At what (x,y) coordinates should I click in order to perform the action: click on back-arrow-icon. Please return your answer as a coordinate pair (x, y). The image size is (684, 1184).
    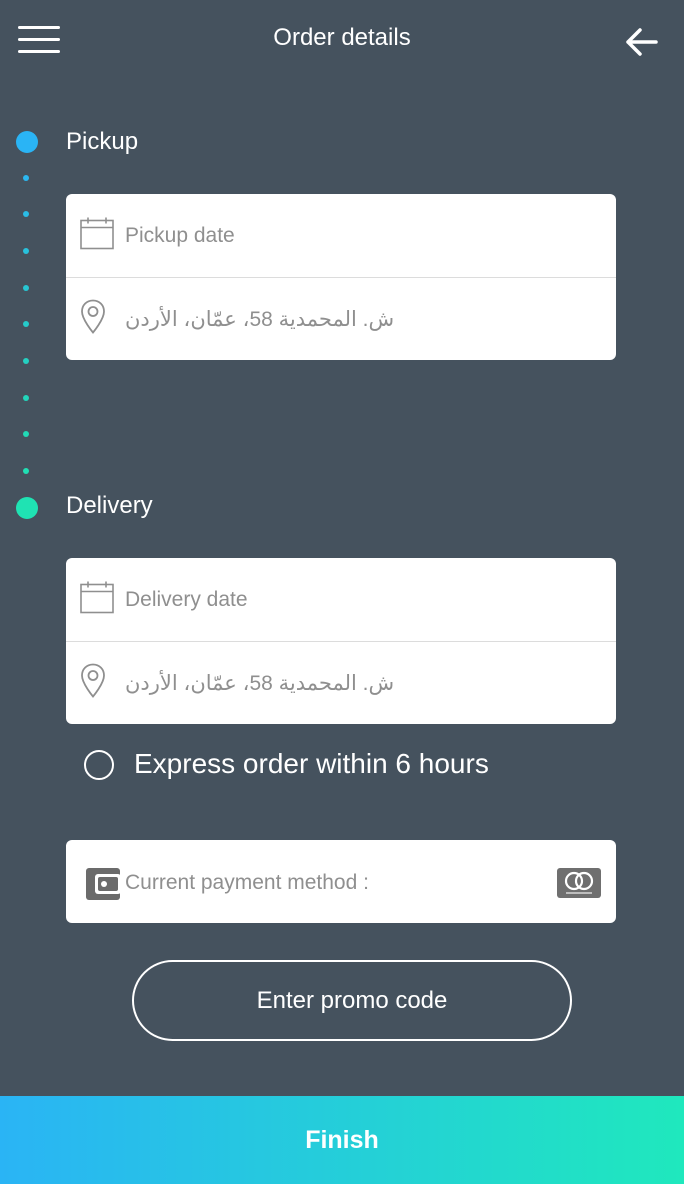
    Looking at the image, I should click on (640, 42).